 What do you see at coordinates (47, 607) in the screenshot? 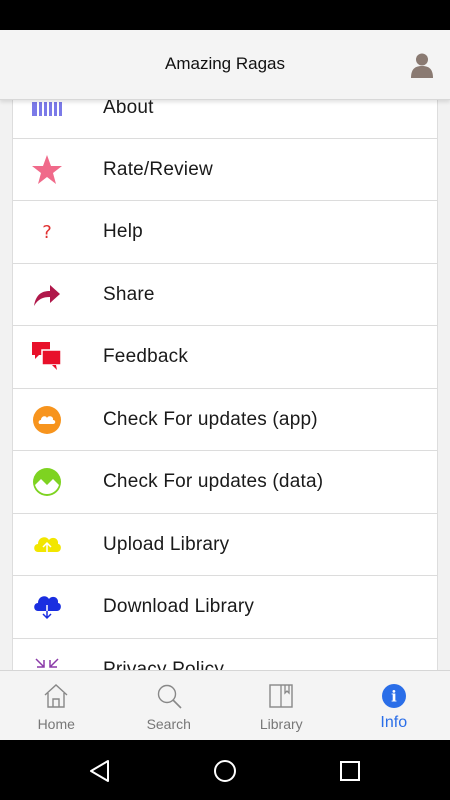
I see `cloud-download-icon` at bounding box center [47, 607].